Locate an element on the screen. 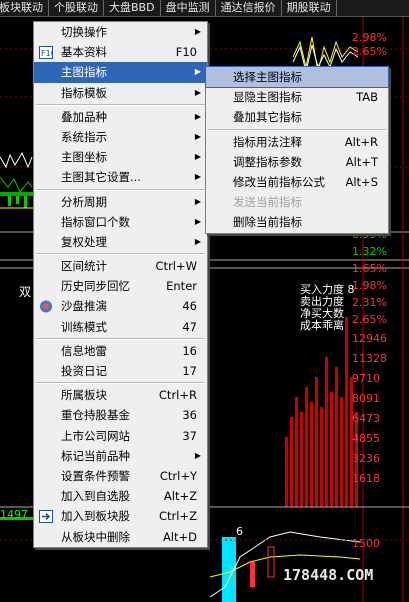 The height and width of the screenshot is (602, 409). left-volume-label: 1497 is located at coordinates (14, 514).